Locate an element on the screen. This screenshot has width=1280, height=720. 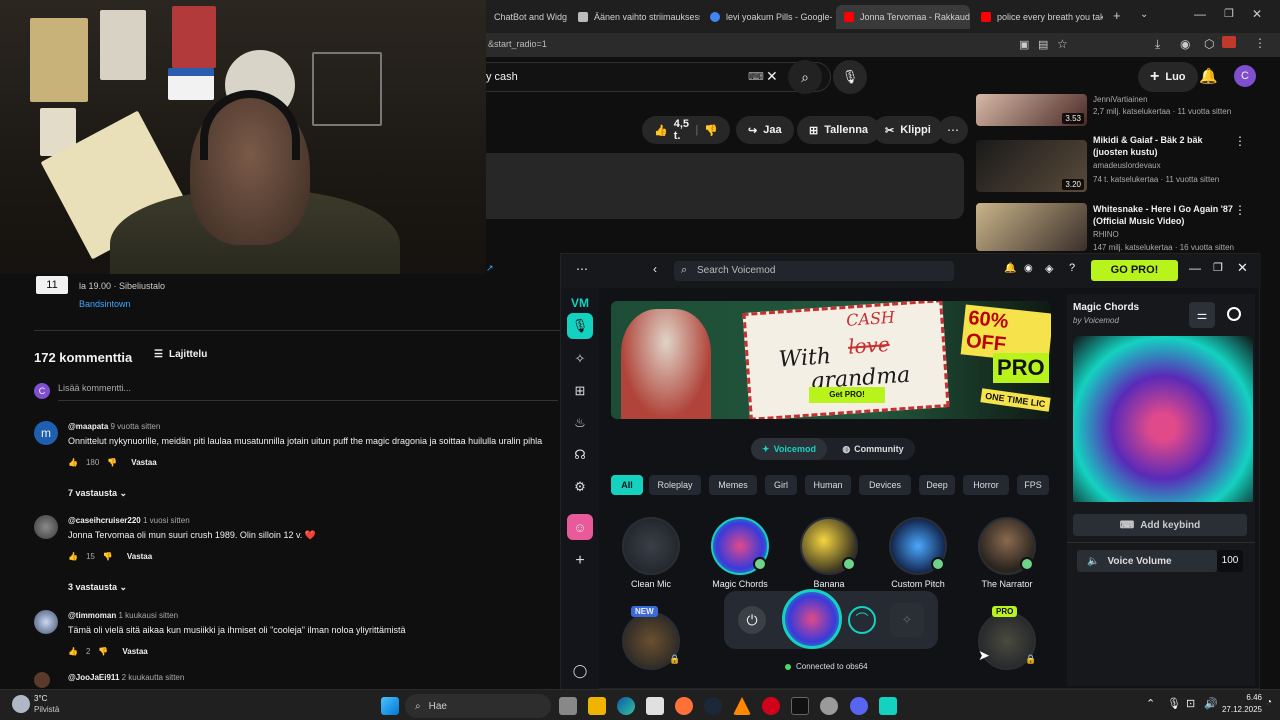
browser-tab-active: Jonna Tervomaa - Rakkaud✕ is located at coordinates (903, 17).